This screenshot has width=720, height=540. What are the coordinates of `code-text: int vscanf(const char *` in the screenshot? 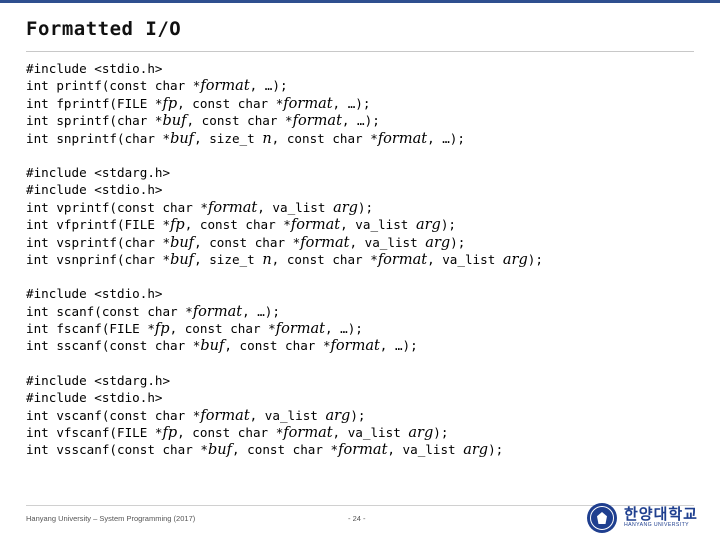 It's located at (113, 415).